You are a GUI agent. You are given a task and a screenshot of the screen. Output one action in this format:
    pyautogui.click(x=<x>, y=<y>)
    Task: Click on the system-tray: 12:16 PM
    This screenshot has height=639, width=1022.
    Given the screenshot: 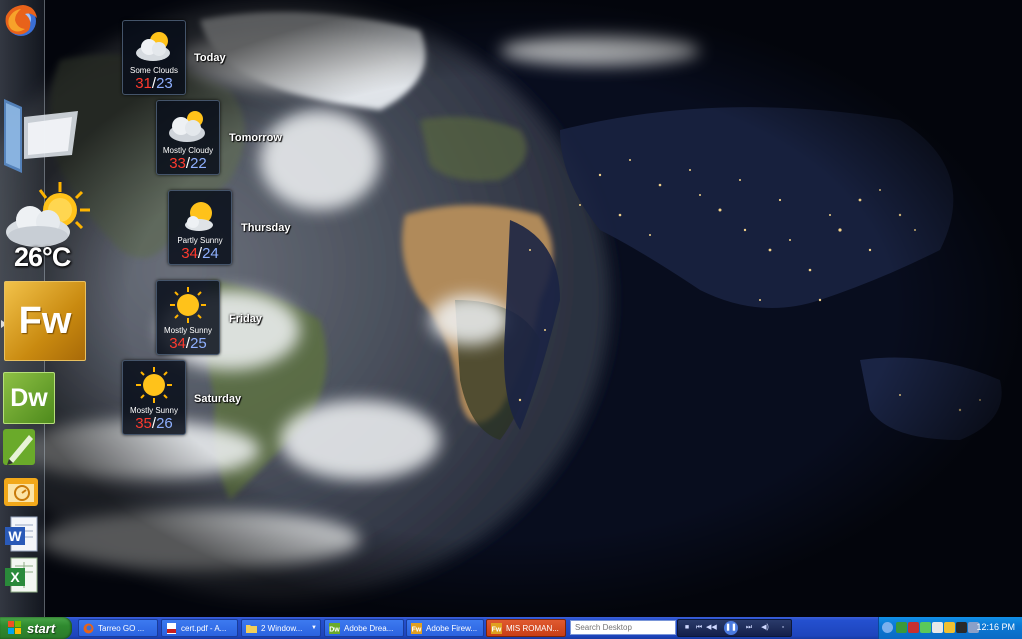 What is the action you would take?
    pyautogui.click(x=950, y=628)
    